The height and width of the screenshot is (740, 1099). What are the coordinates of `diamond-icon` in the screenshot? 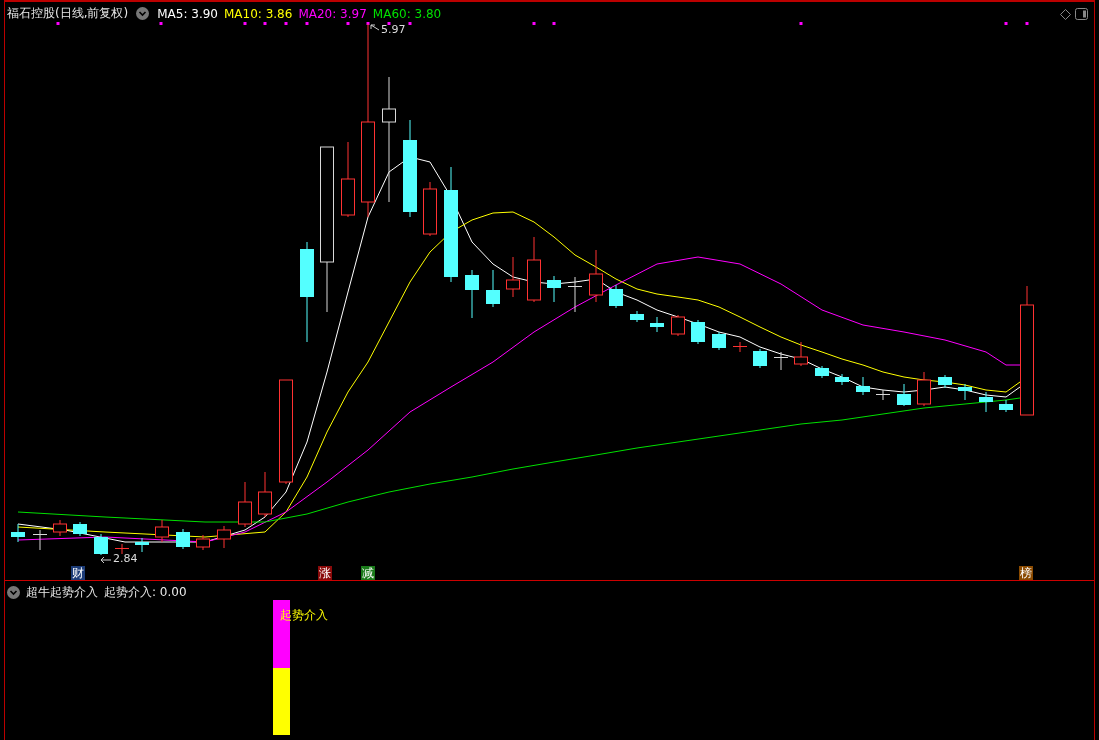 It's located at (1065, 14).